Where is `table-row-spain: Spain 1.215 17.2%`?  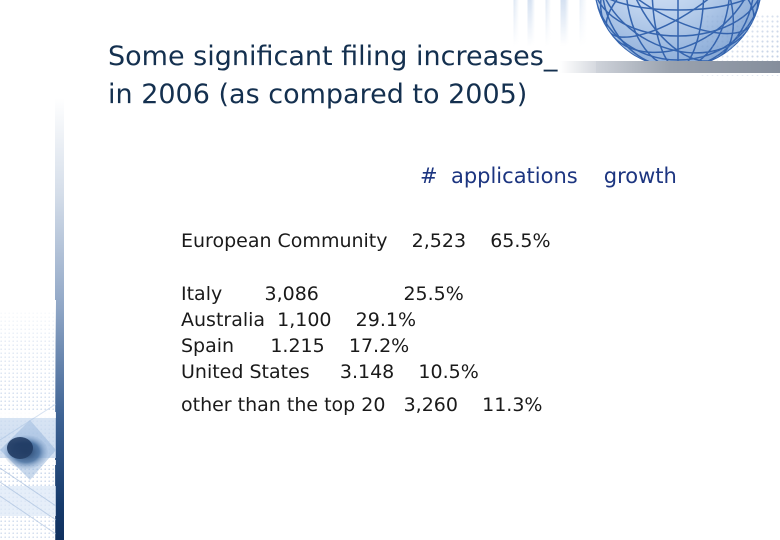
table-row-spain: Spain 1.215 17.2% is located at coordinates (295, 346).